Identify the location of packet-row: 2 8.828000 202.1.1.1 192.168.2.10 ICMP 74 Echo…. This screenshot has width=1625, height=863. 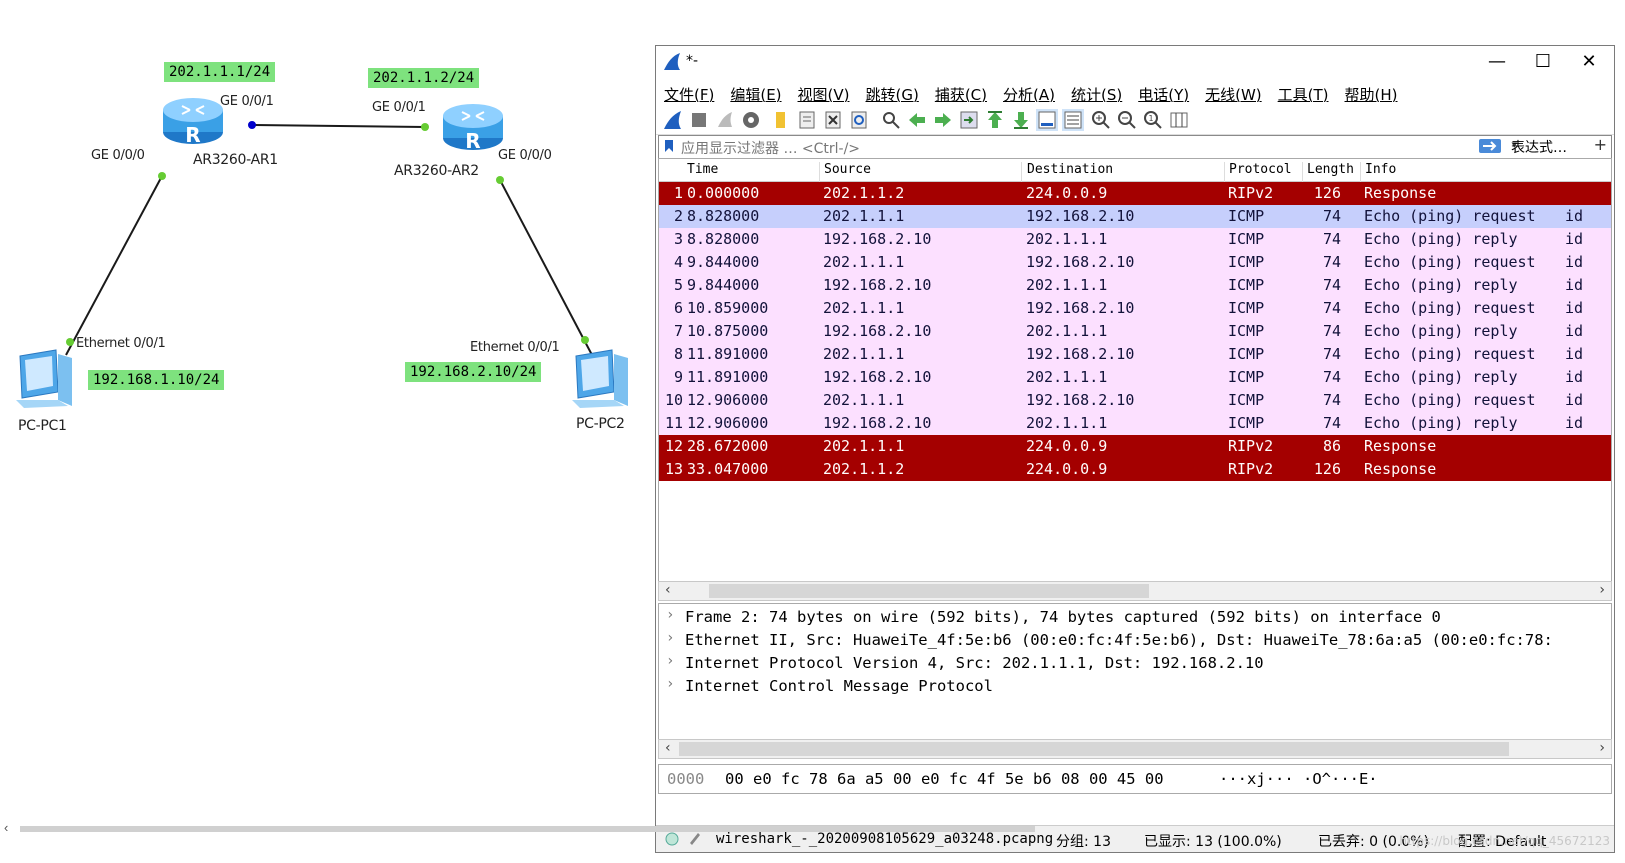
(1135, 216).